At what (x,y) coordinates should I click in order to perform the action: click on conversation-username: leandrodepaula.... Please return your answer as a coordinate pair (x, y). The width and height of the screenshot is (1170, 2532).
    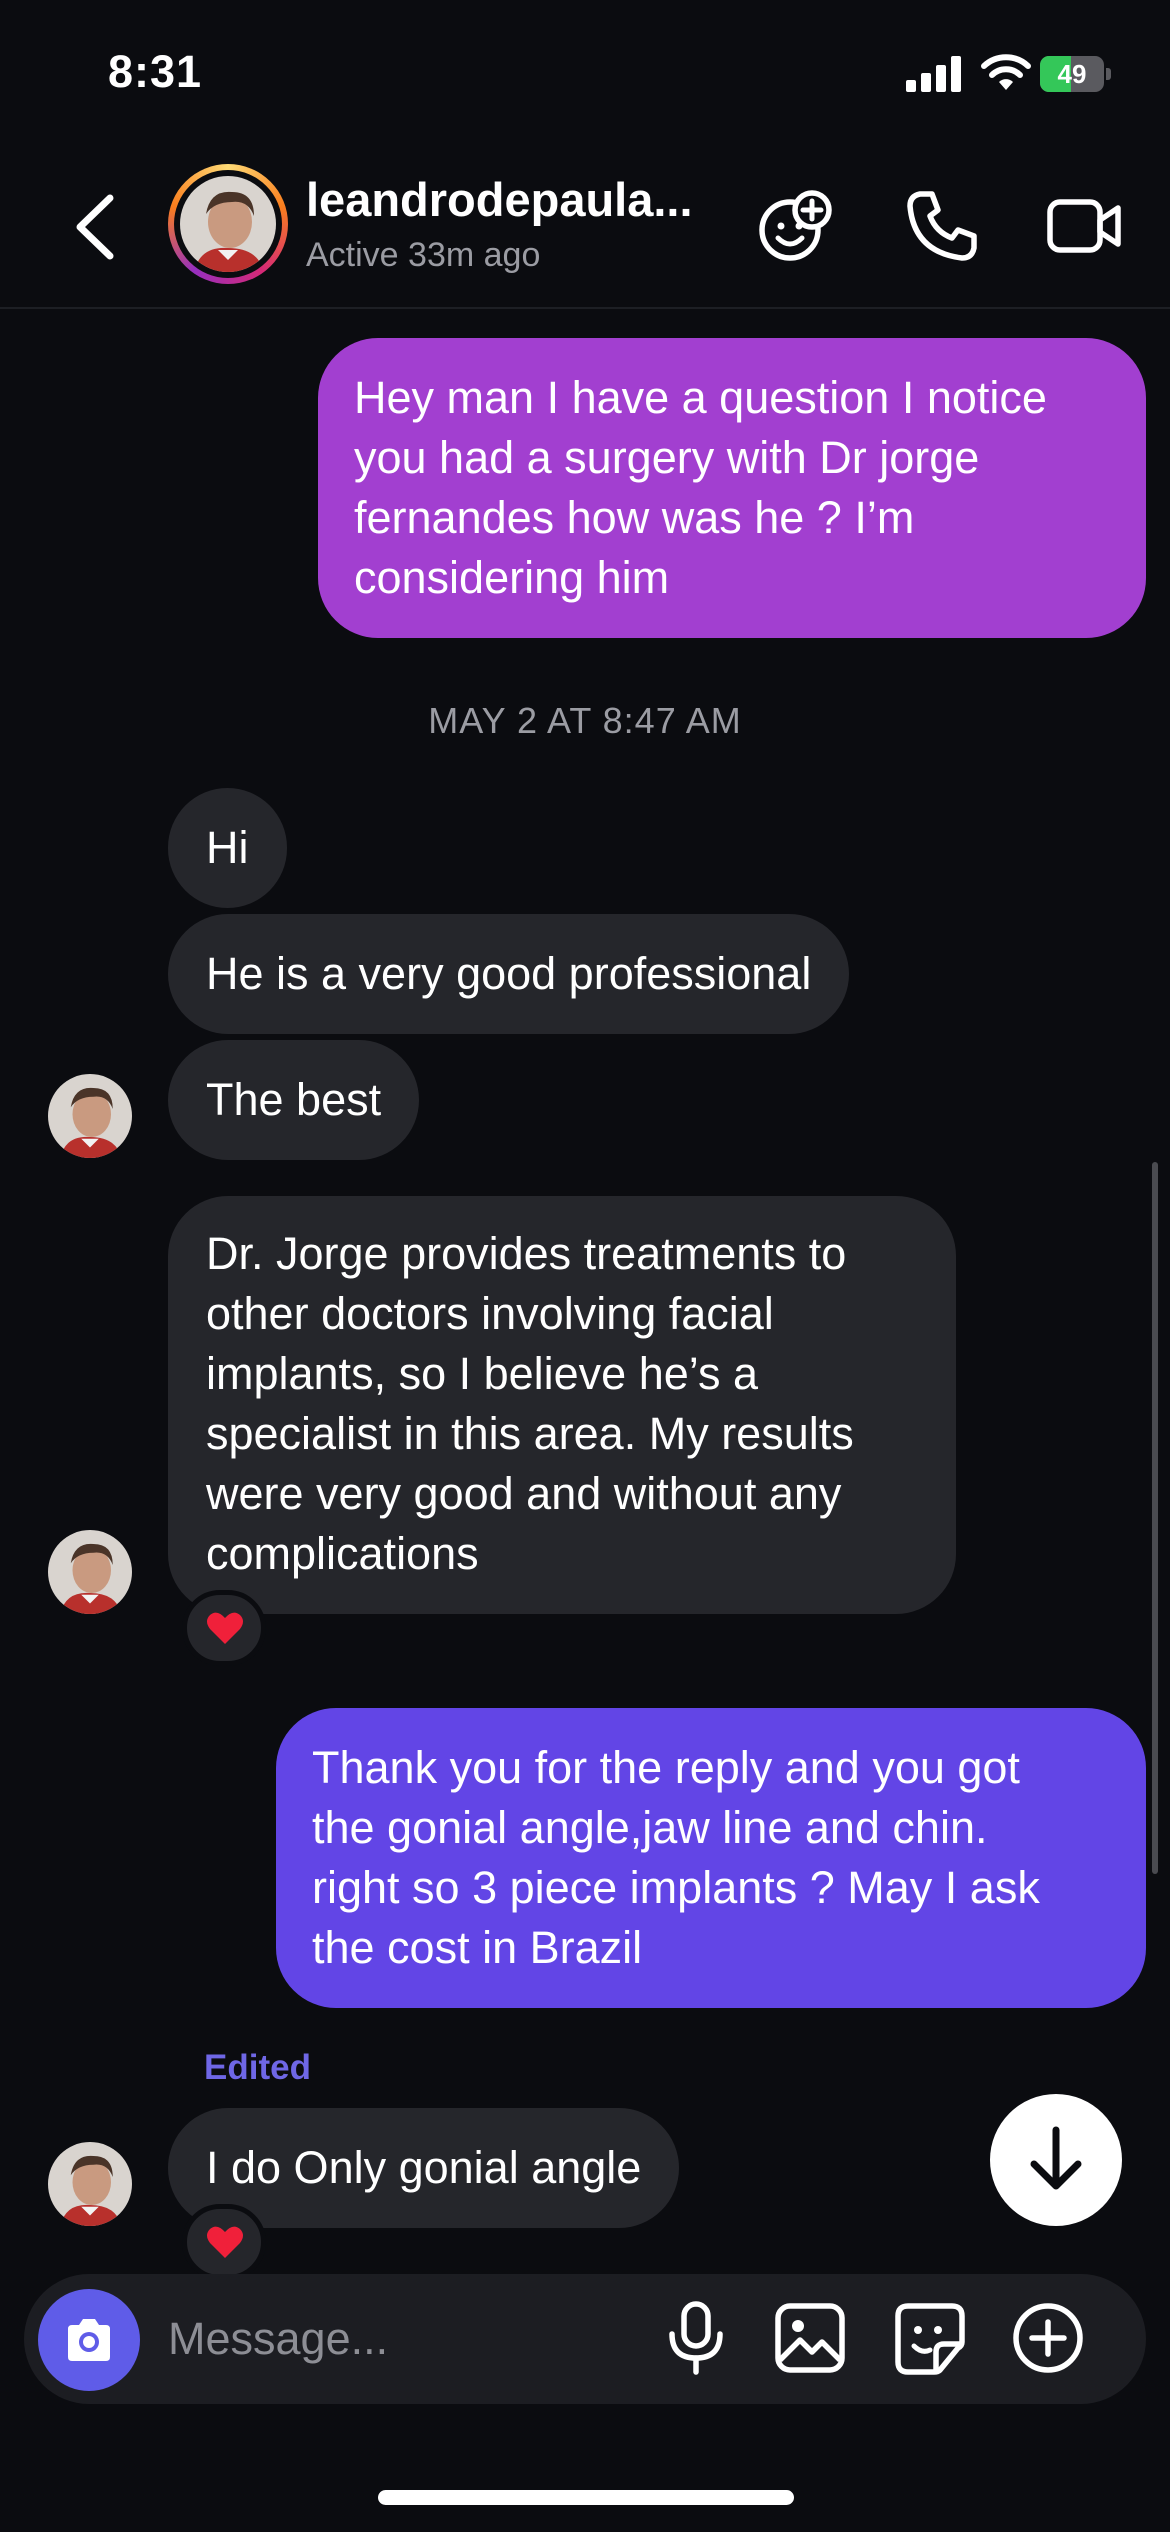
    Looking at the image, I should click on (499, 199).